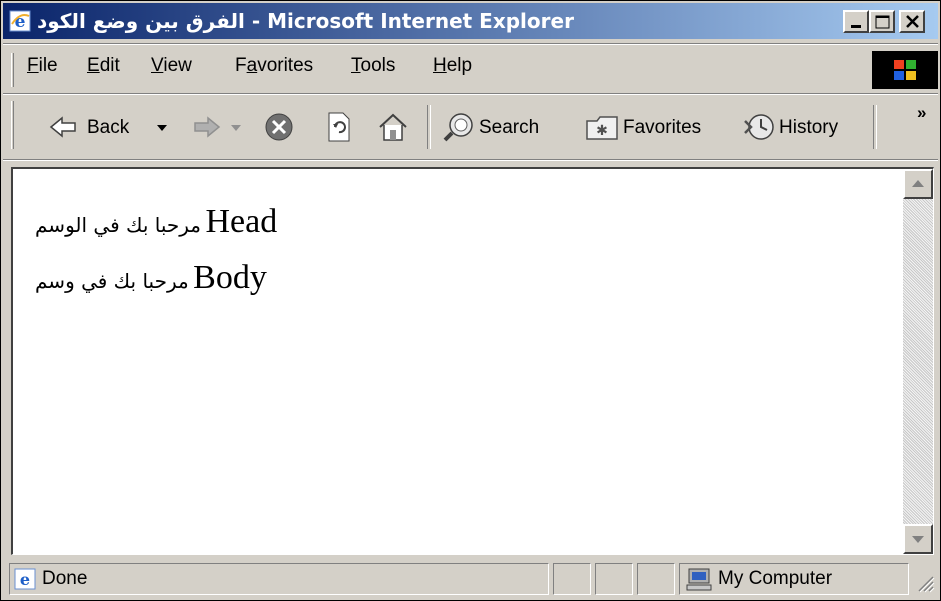  I want to click on status-zone-pane: My Computer, so click(794, 579).